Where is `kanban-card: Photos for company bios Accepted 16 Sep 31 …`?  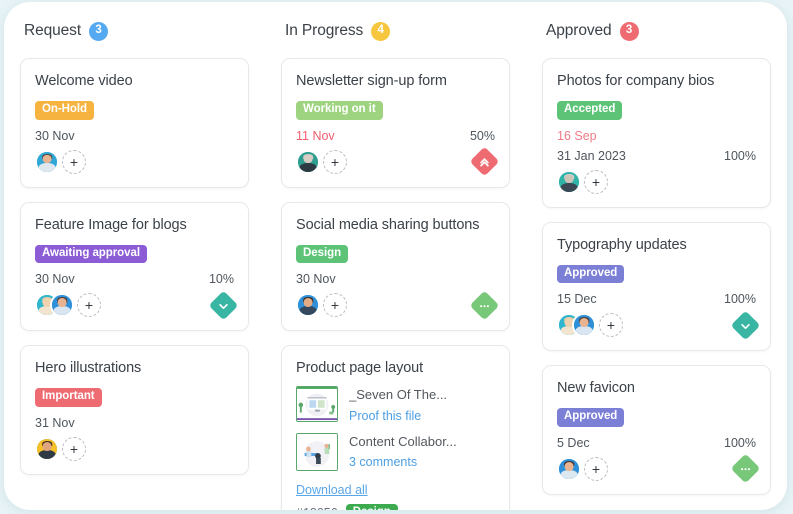 kanban-card: Photos for company bios Accepted 16 Sep 31 … is located at coordinates (656, 133).